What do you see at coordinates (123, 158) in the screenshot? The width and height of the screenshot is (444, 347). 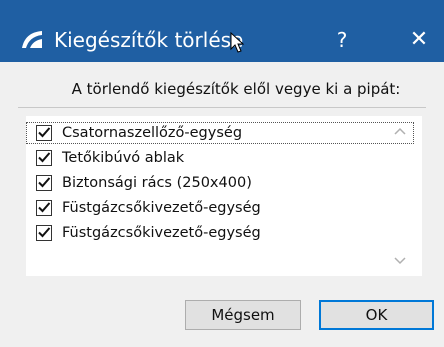 I see `item-label: Tetőkibúvó ablak` at bounding box center [123, 158].